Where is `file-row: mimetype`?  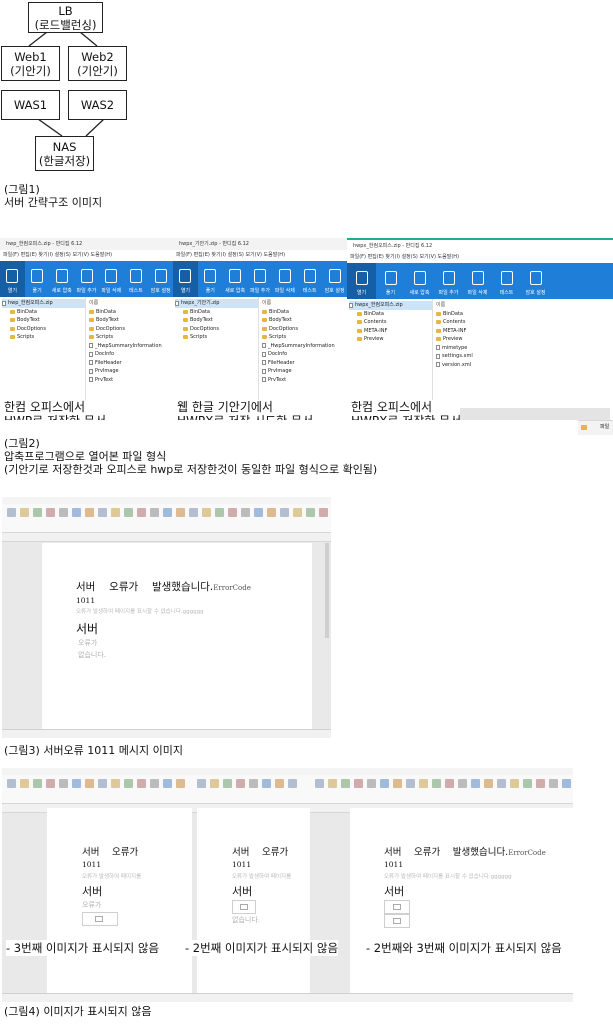
file-row: mimetype is located at coordinates (524, 348).